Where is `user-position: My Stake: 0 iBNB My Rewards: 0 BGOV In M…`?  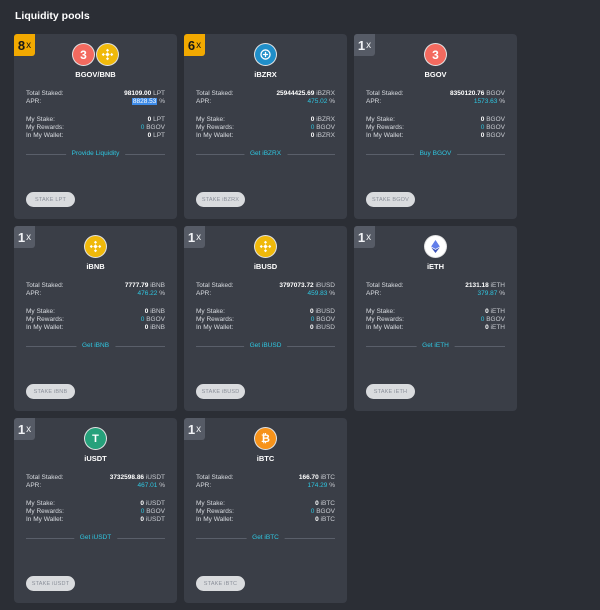 user-position: My Stake: 0 iBNB My Rewards: 0 BGOV In M… is located at coordinates (95, 320).